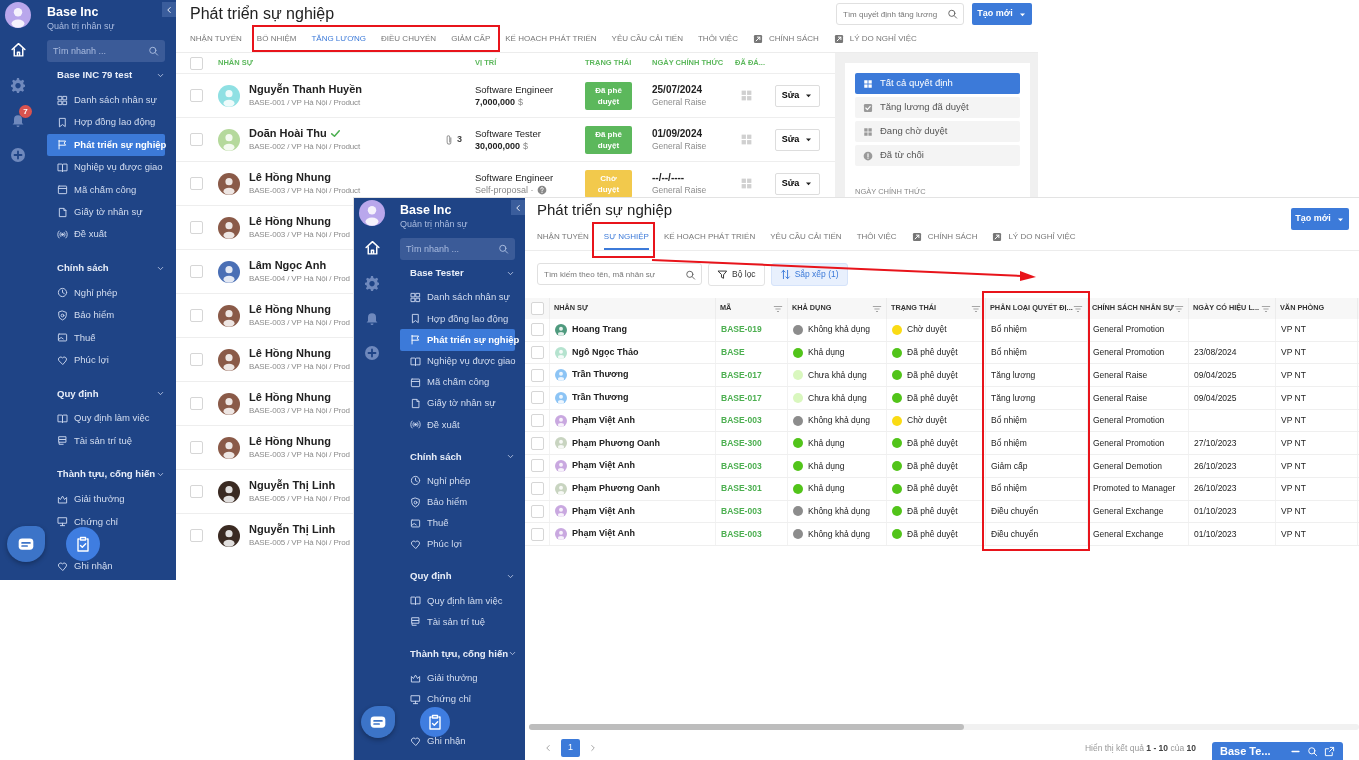 The height and width of the screenshot is (760, 1359). Describe the element at coordinates (18, 84) in the screenshot. I see `settings-icon` at that location.